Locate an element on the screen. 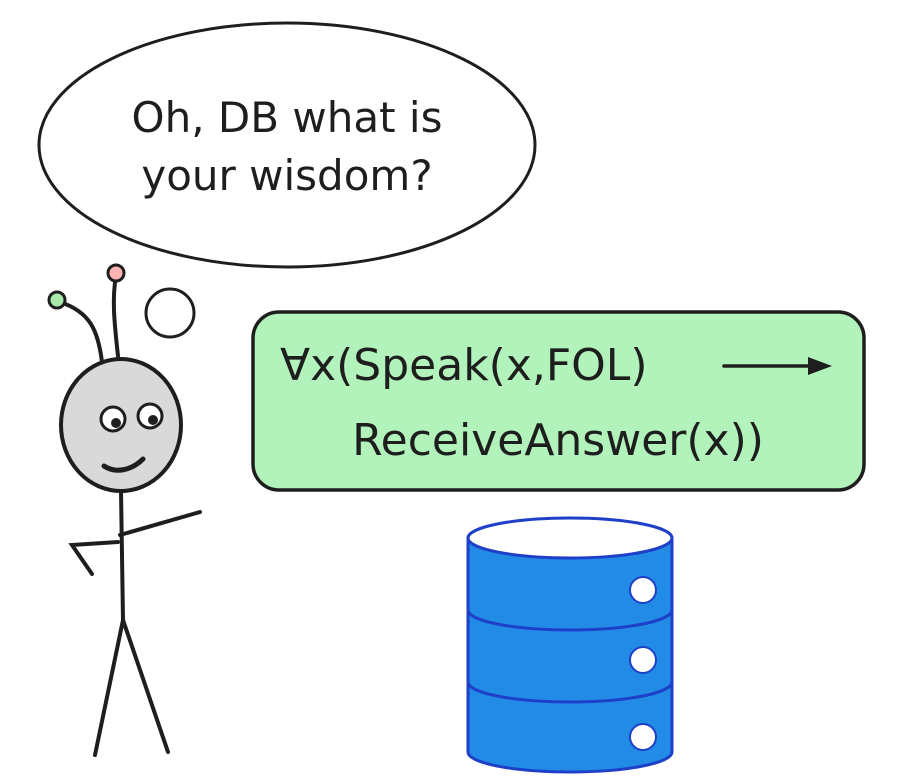 The image size is (913, 783). database-top is located at coordinates (570, 538).